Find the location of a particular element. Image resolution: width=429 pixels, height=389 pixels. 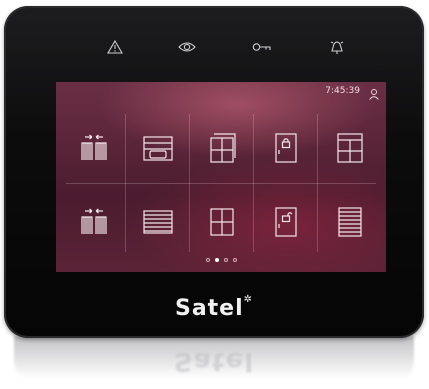

door-locked-icon is located at coordinates (285, 147).